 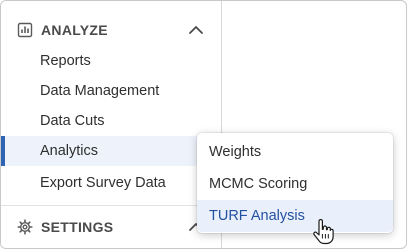 I want to click on section-title-analyze: ANALYZE, so click(x=74, y=30).